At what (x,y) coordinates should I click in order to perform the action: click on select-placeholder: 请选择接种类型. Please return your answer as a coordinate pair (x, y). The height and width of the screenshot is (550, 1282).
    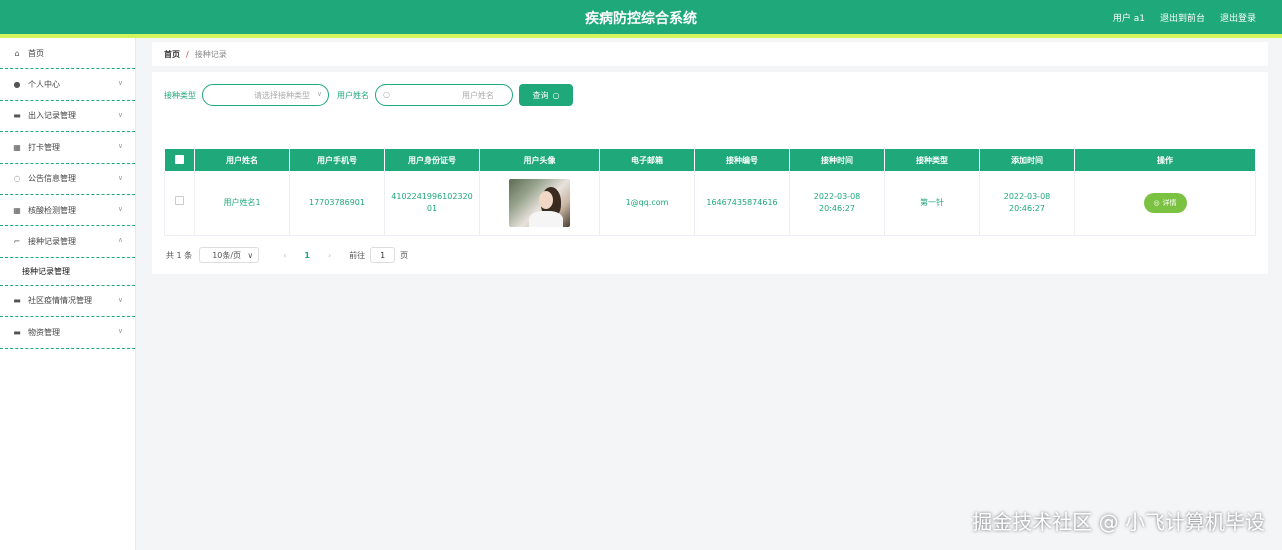
    Looking at the image, I should click on (282, 95).